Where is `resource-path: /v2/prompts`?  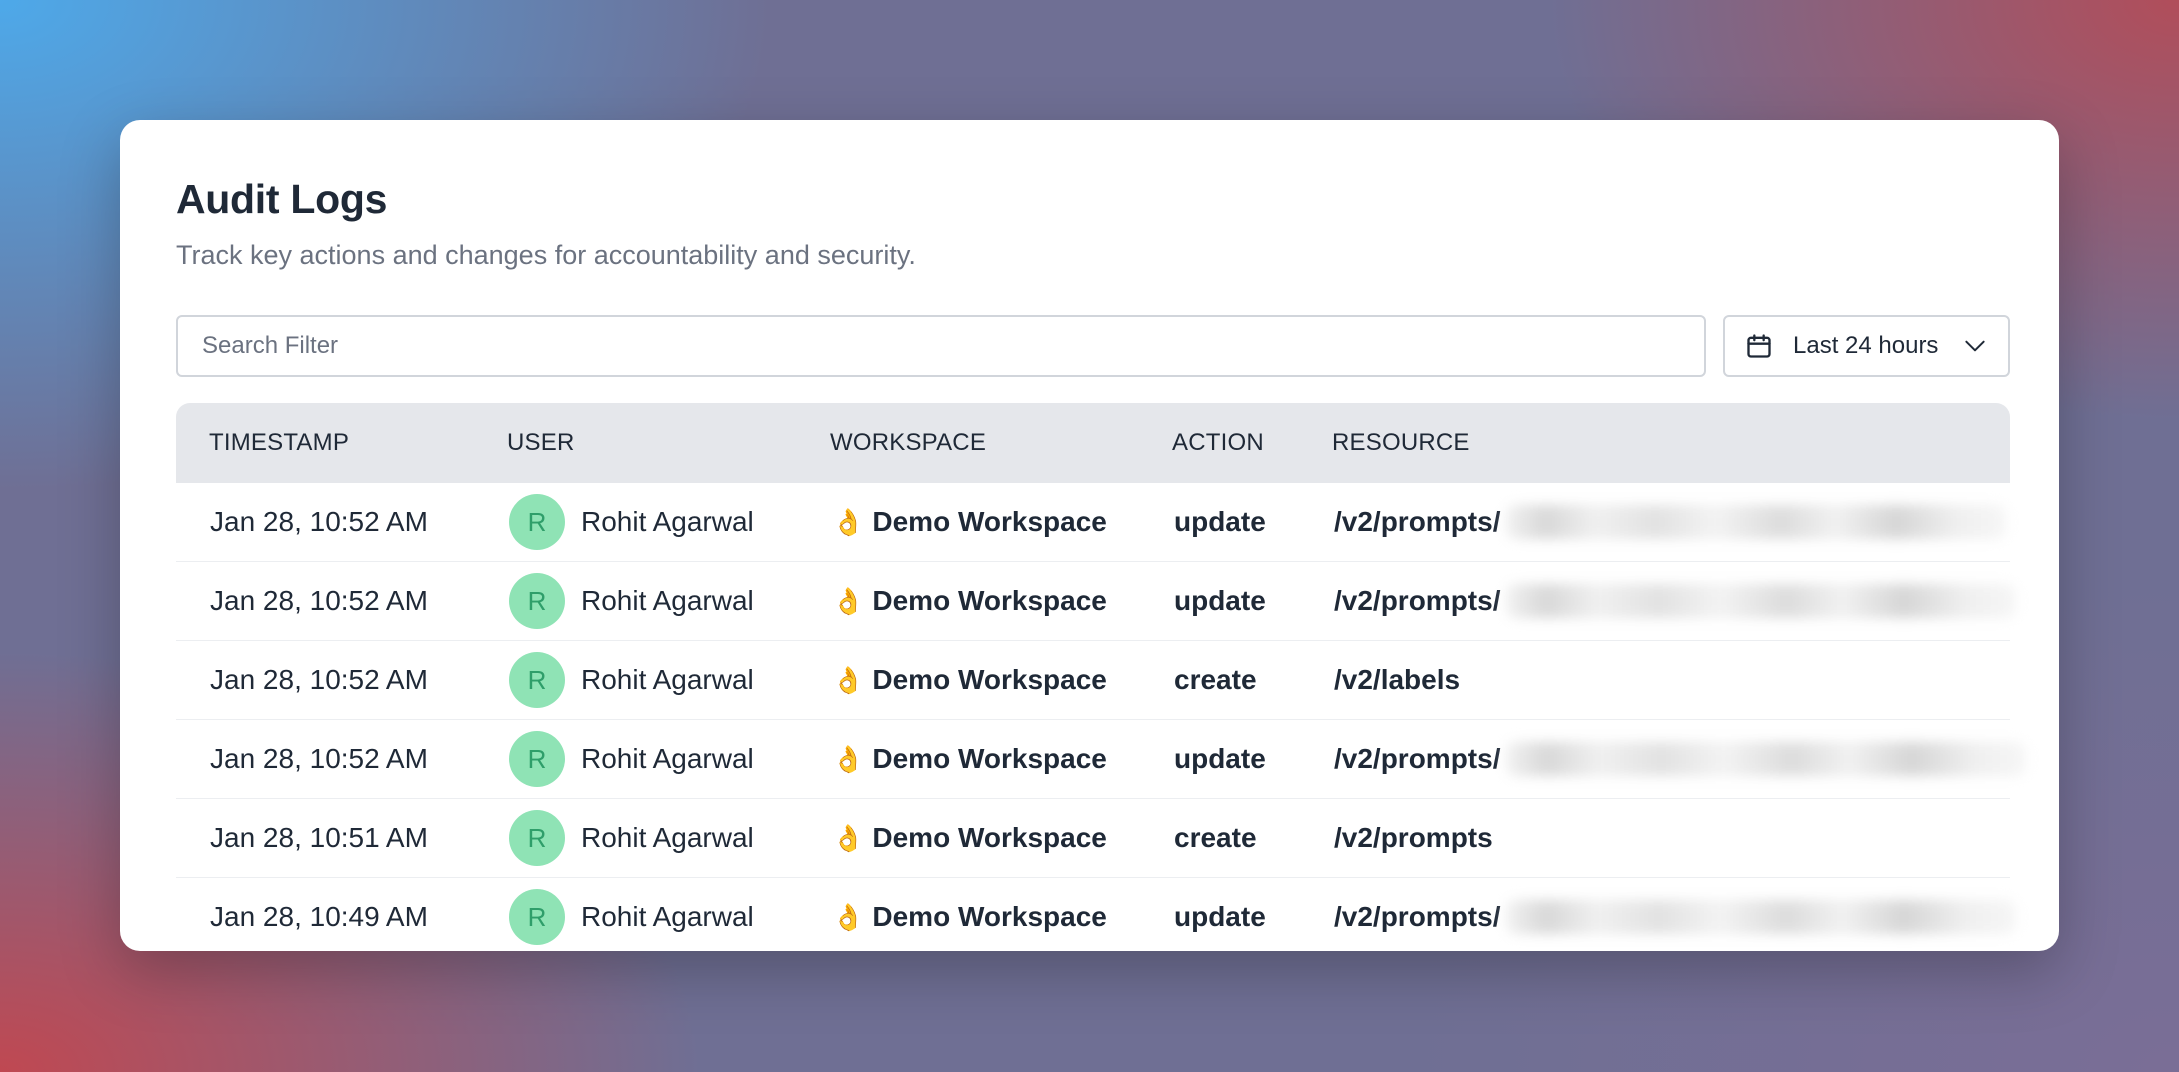
resource-path: /v2/prompts is located at coordinates (1413, 837).